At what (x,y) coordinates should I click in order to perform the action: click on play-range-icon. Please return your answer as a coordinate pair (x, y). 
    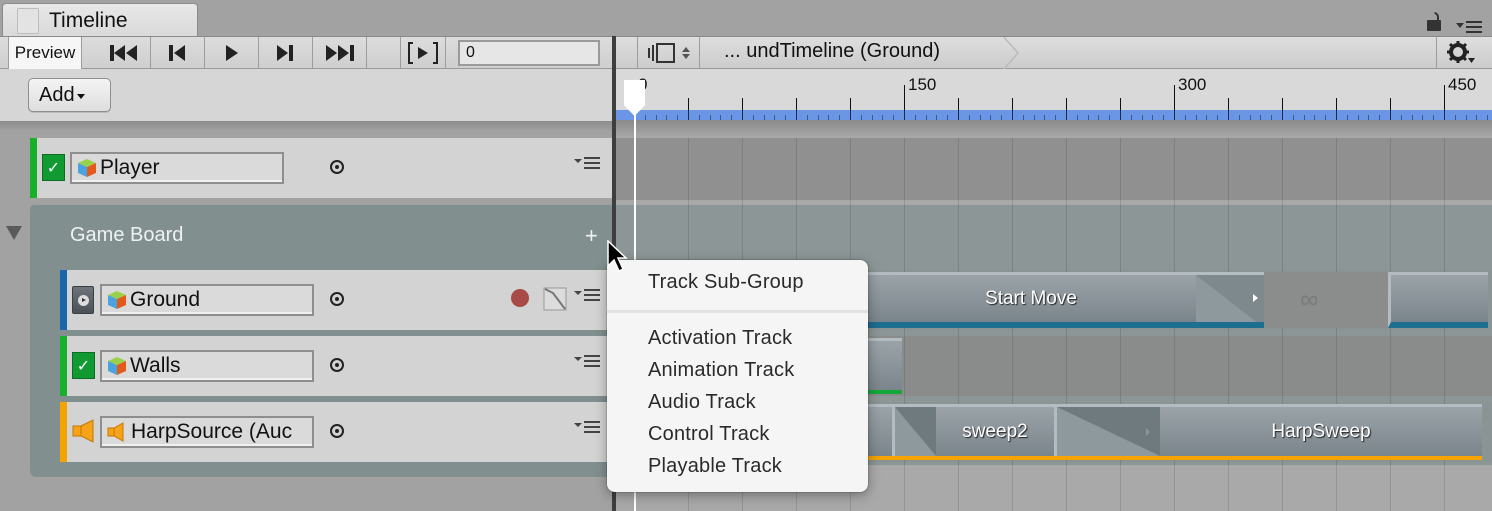
    Looking at the image, I should click on (423, 53).